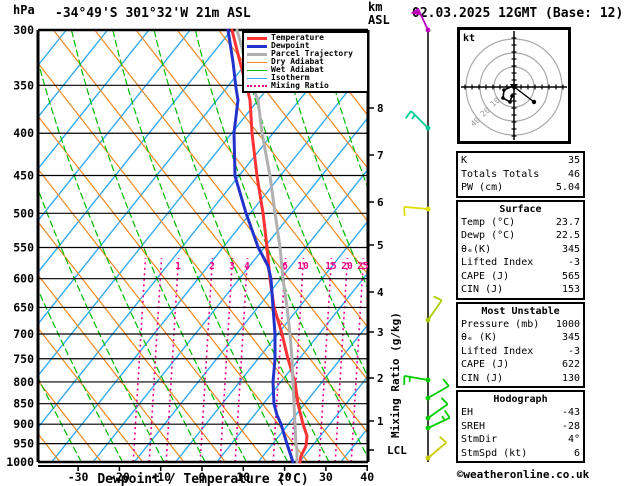  What do you see at coordinates (380, 202) in the screenshot?
I see `km-tick-label: 6` at bounding box center [380, 202].